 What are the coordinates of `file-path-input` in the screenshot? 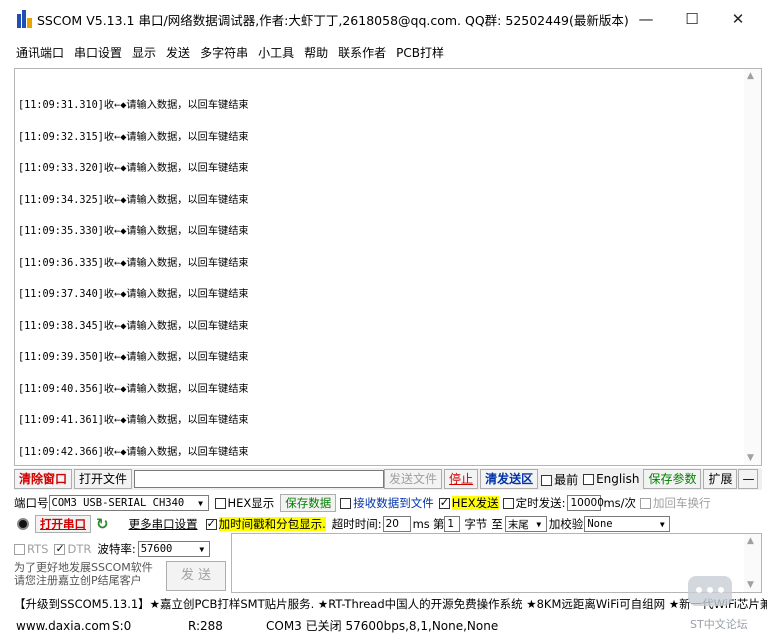 It's located at (259, 479).